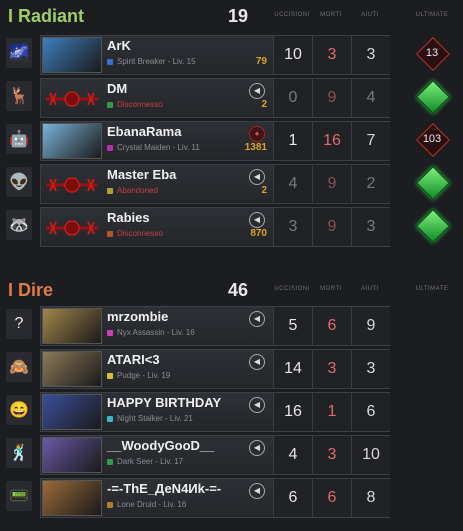 The width and height of the screenshot is (463, 531). Describe the element at coordinates (331, 289) in the screenshot. I see `col-deaths-dire: MORTI` at that location.